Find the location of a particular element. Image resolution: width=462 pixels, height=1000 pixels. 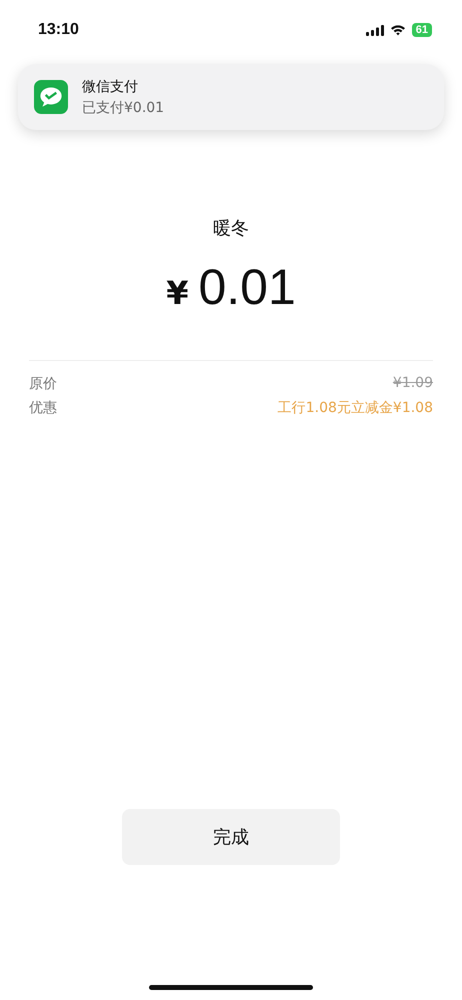

currency-symbol: ¥ is located at coordinates (177, 293).